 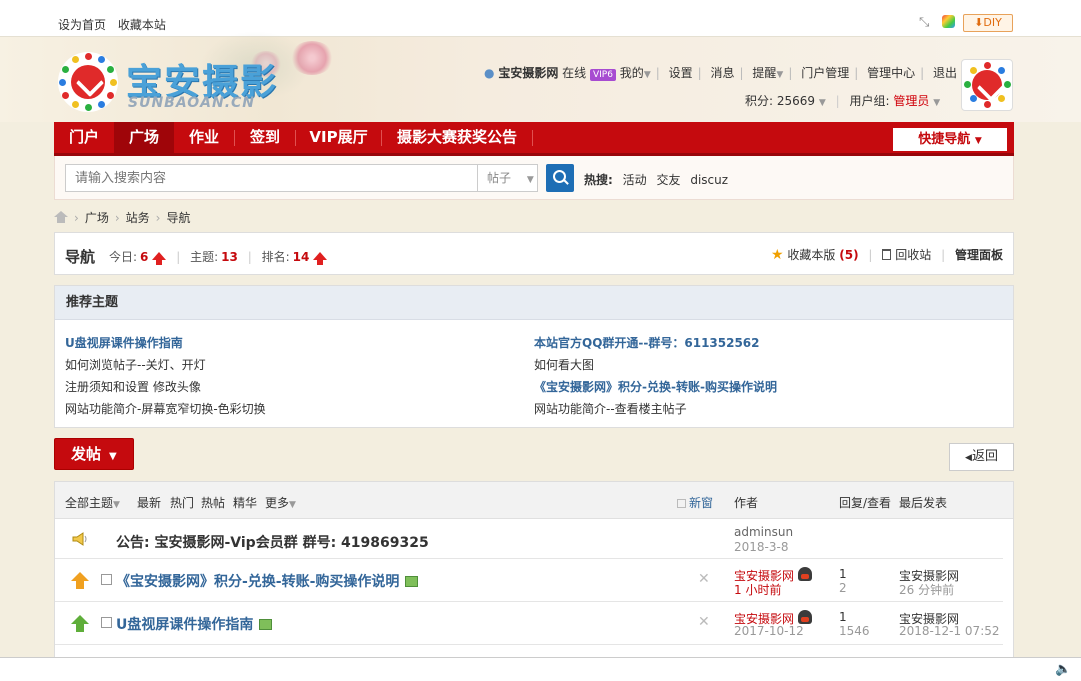 I want to click on hot-word-link: 活动, so click(x=635, y=180).